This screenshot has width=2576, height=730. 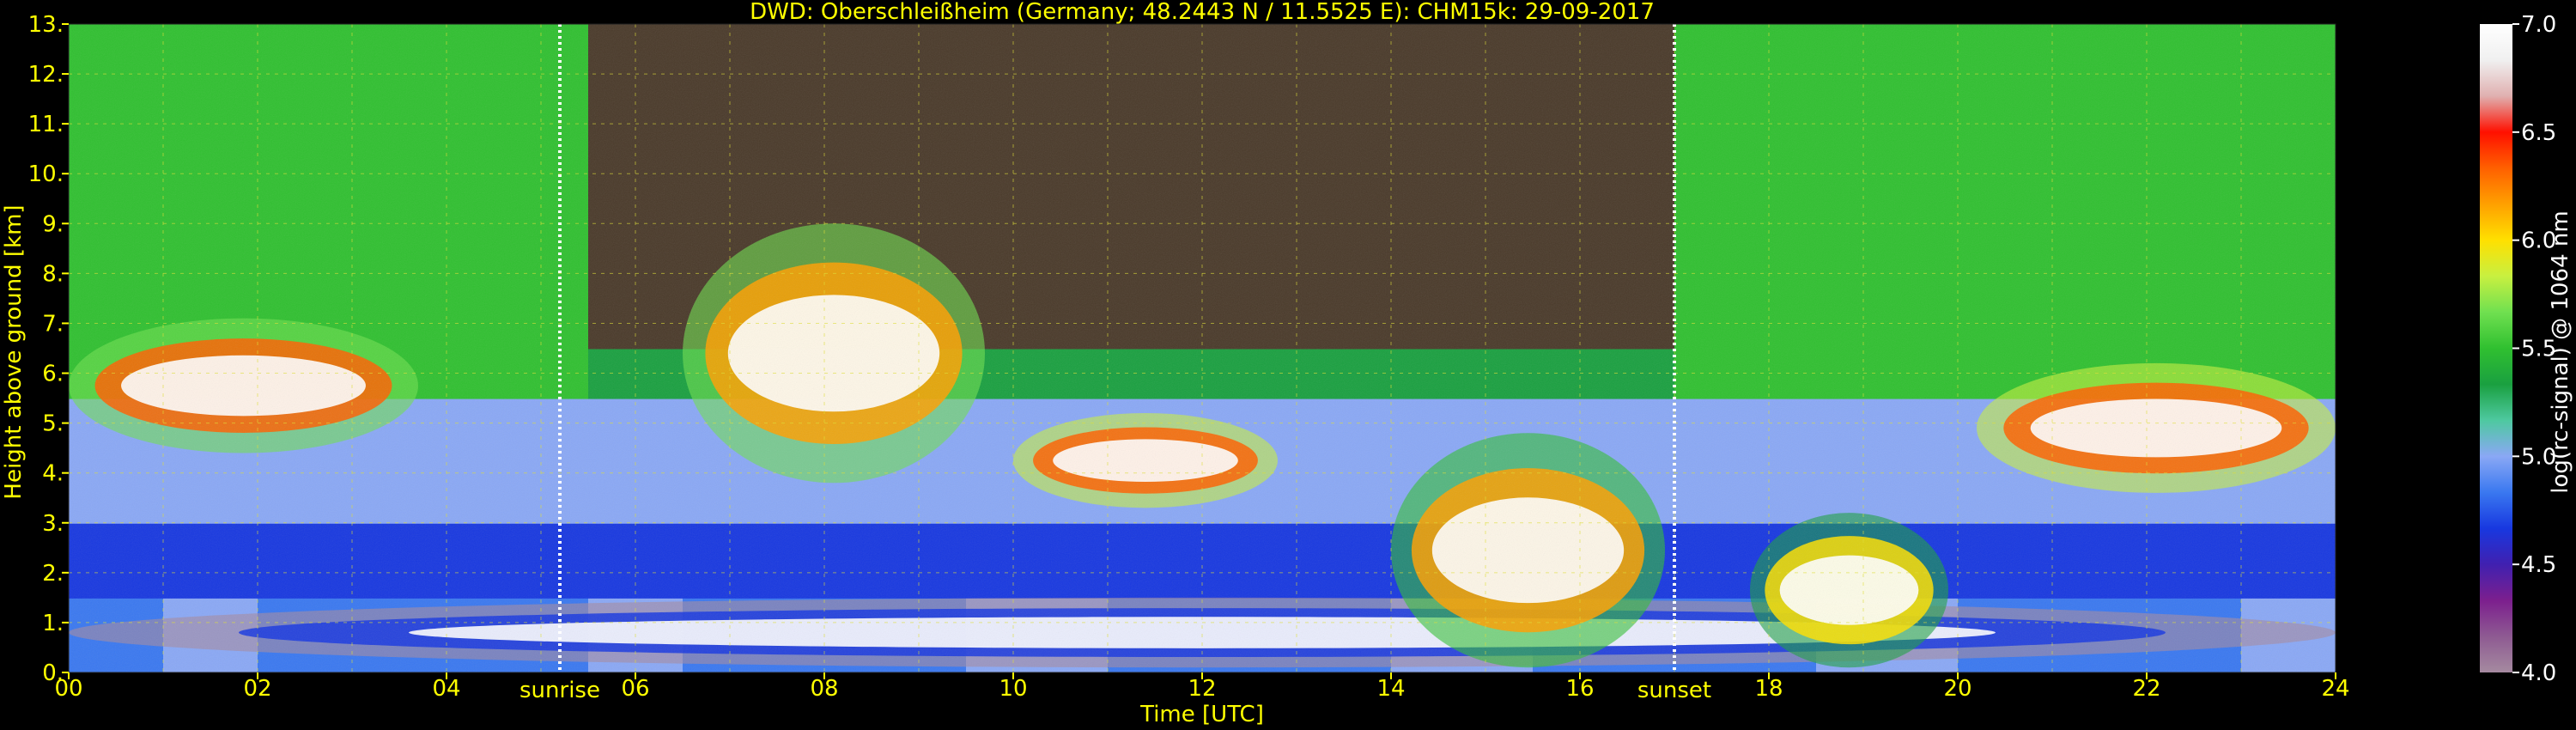 I want to click on colorbar-tick-label: 4.5, so click(x=2538, y=565).